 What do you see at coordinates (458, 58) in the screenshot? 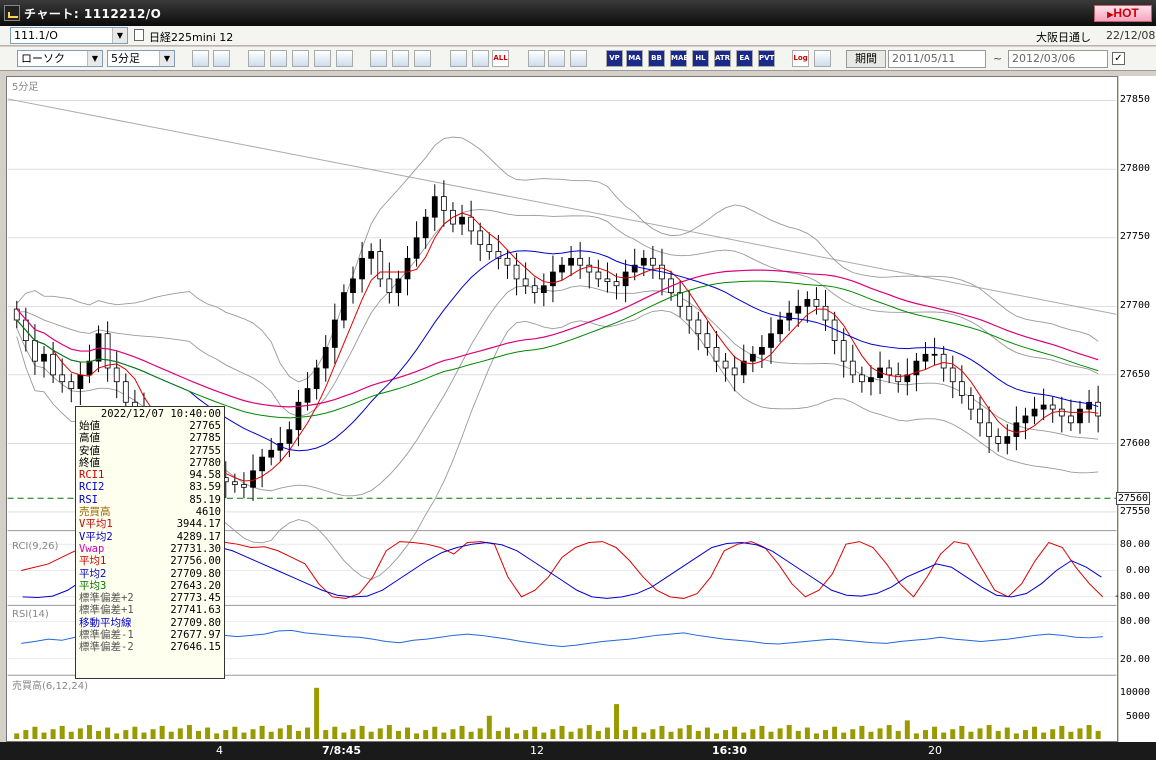
I see `cb1-tool-icon` at bounding box center [458, 58].